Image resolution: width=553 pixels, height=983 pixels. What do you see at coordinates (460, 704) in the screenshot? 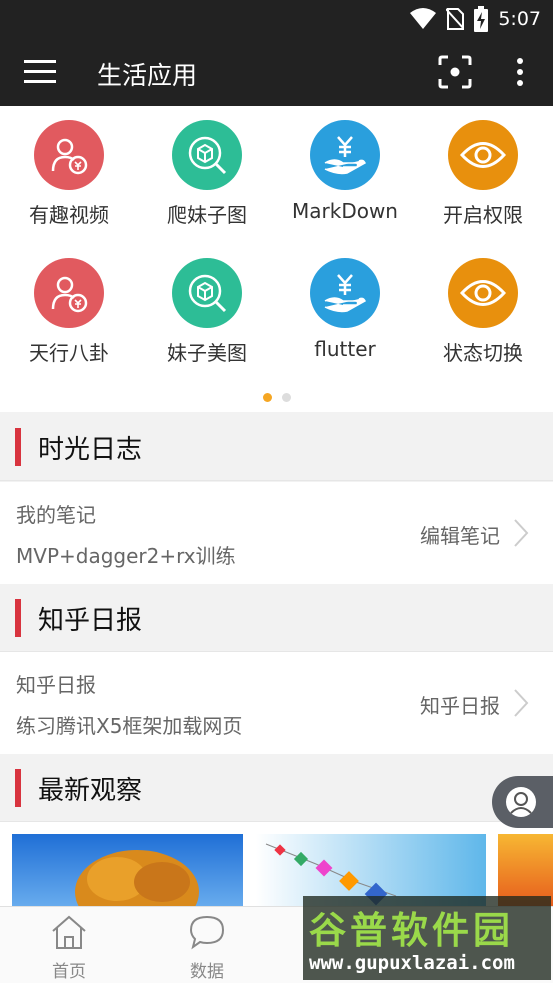
I see `zhihu-link: 知乎日报` at bounding box center [460, 704].